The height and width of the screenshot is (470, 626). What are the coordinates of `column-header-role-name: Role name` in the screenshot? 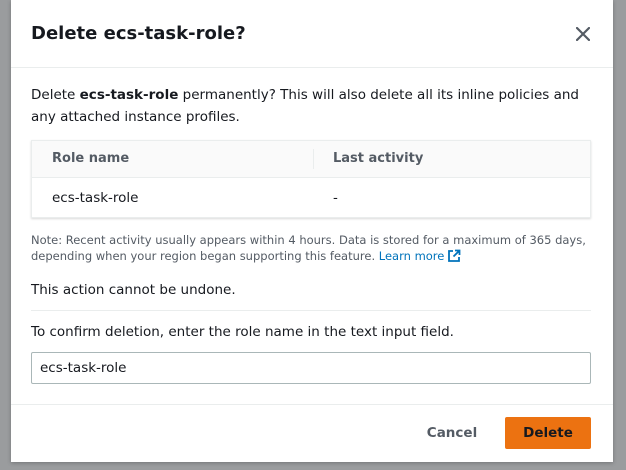 It's located at (91, 158).